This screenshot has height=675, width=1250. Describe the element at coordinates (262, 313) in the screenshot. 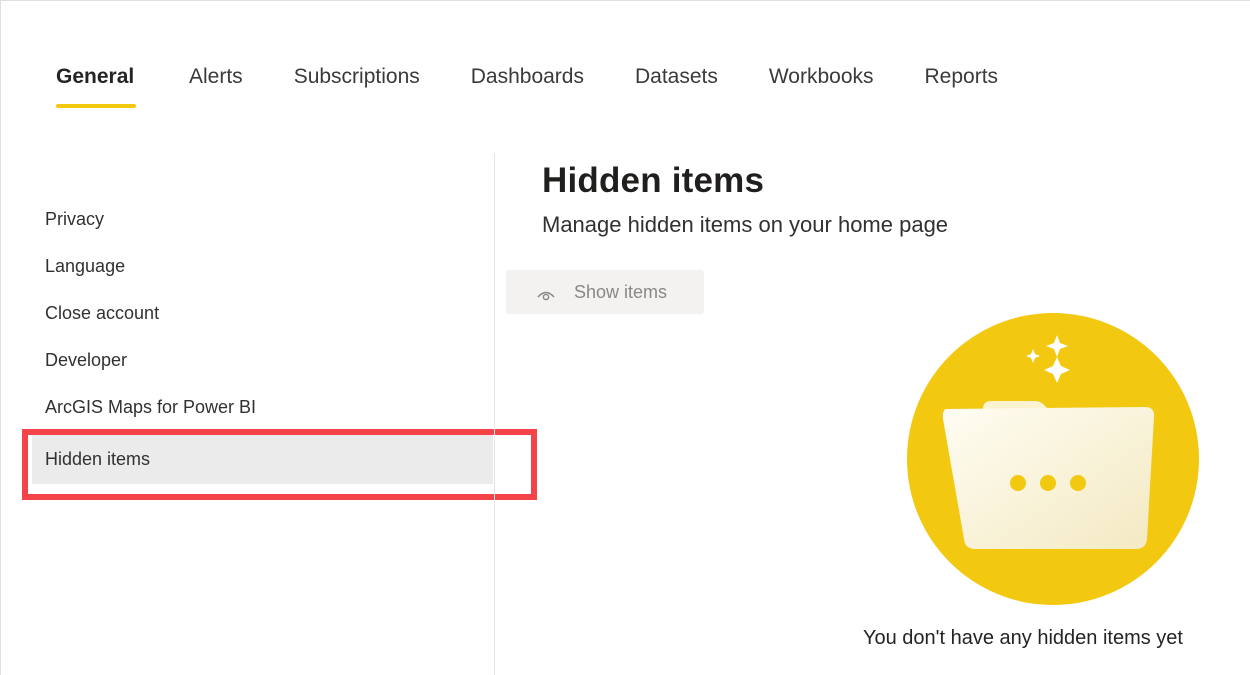

I see `sidebar-item-close-account: Close account` at that location.